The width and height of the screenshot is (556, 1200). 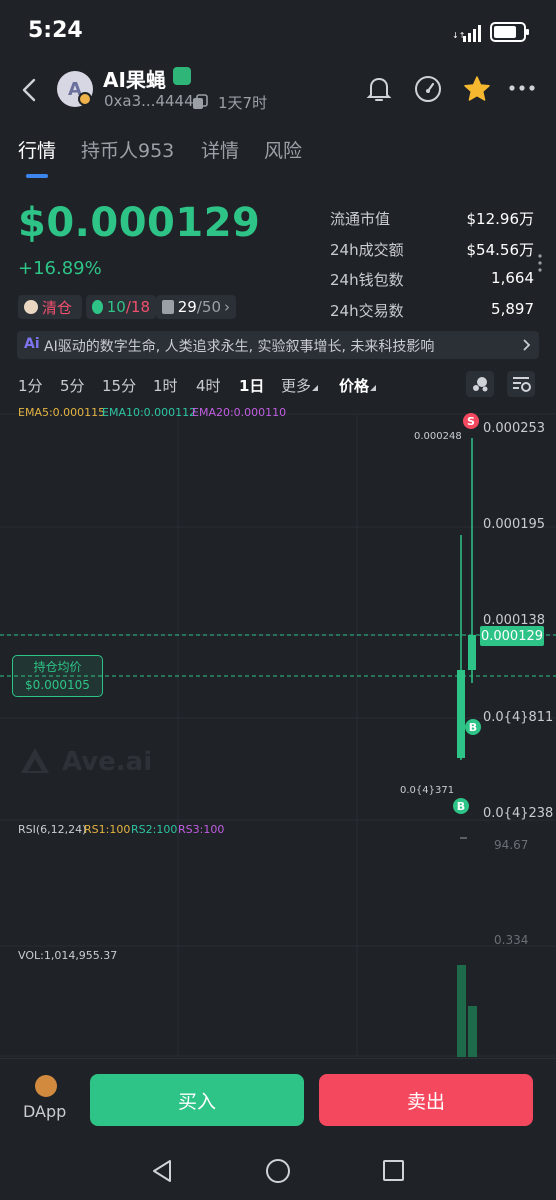 I want to click on avg-cost-value: $0.000105, so click(x=57, y=685).